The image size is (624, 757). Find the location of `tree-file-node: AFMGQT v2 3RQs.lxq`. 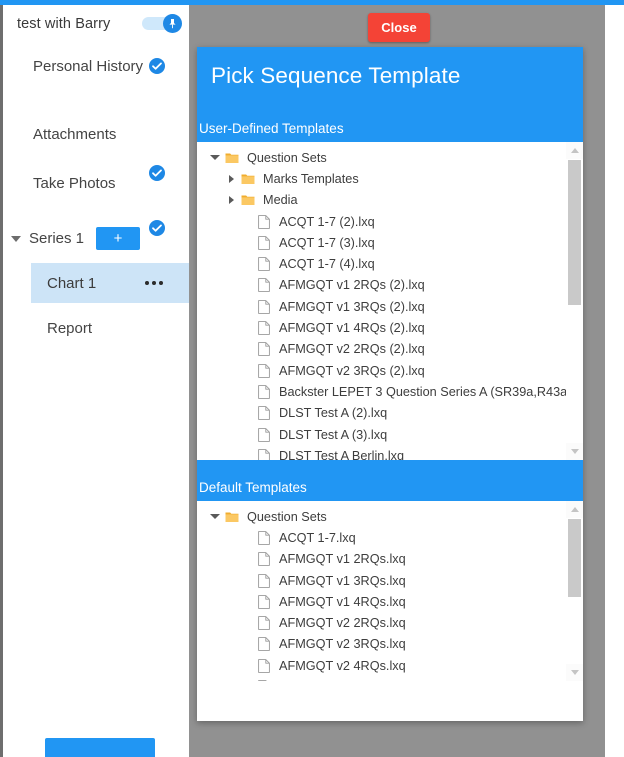

tree-file-node: AFMGQT v2 3RQs.lxq is located at coordinates (390, 644).